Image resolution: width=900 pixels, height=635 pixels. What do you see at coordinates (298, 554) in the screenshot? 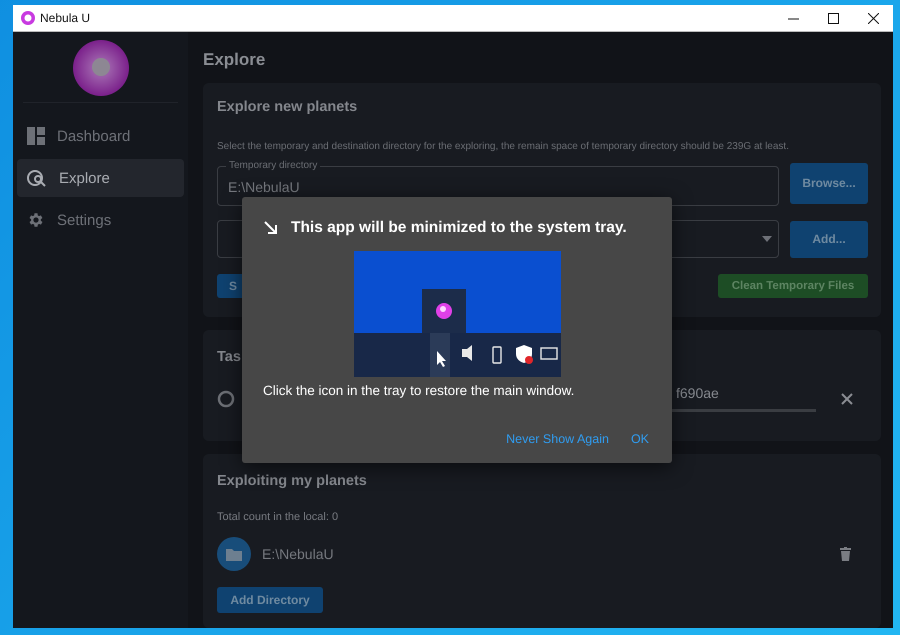
I see `directory-path: E:\NebulaU` at bounding box center [298, 554].